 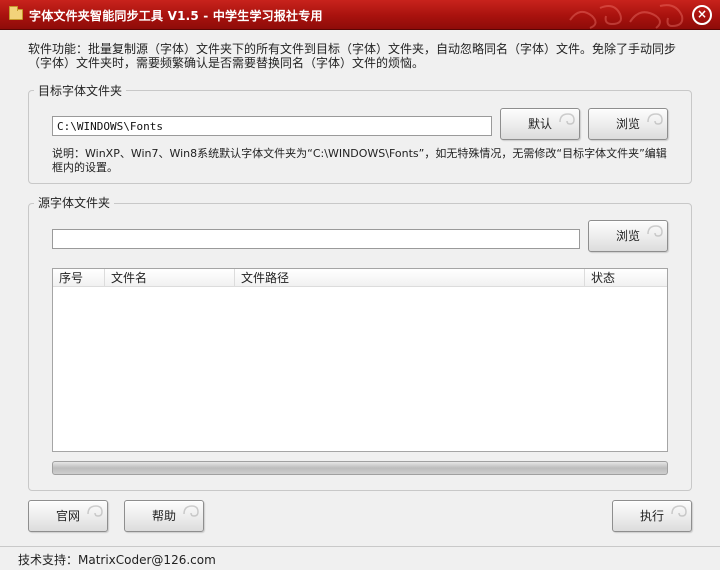 I want to click on execute-button-label: 执行, so click(x=651, y=516).